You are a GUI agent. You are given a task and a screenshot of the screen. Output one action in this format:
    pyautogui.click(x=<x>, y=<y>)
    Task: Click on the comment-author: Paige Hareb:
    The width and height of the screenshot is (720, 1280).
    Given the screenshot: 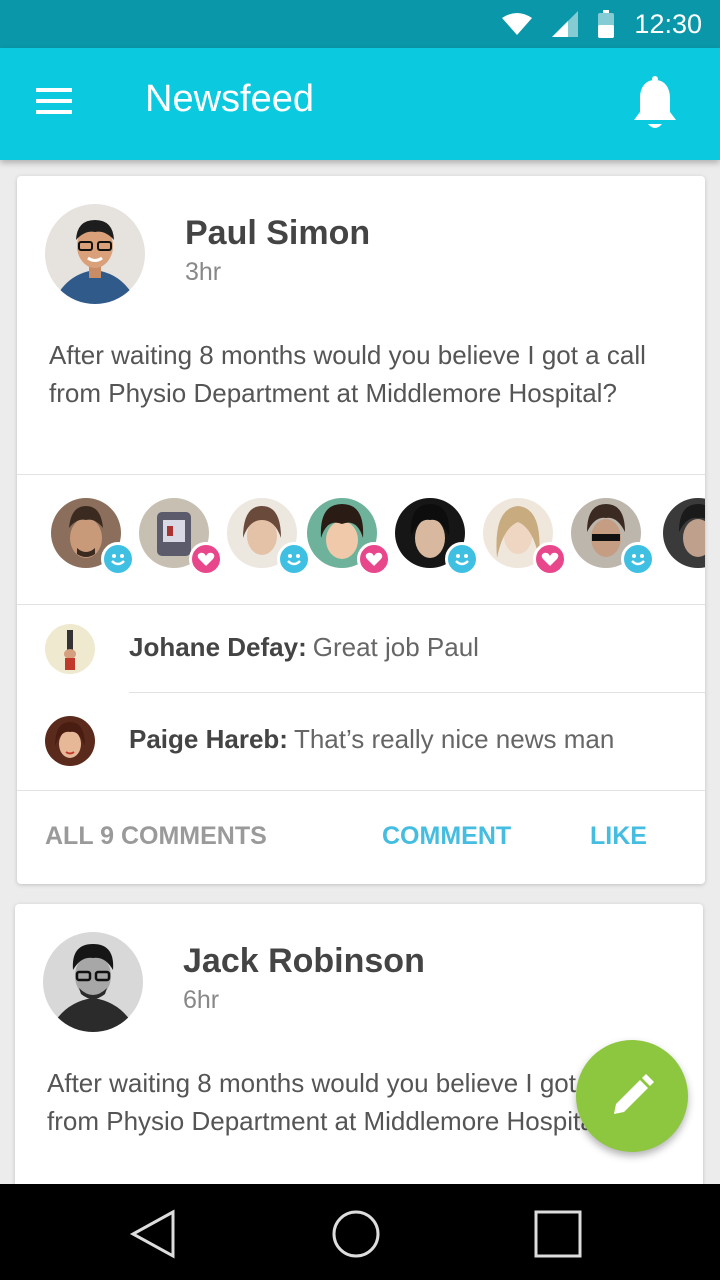 What is the action you would take?
    pyautogui.click(x=208, y=739)
    